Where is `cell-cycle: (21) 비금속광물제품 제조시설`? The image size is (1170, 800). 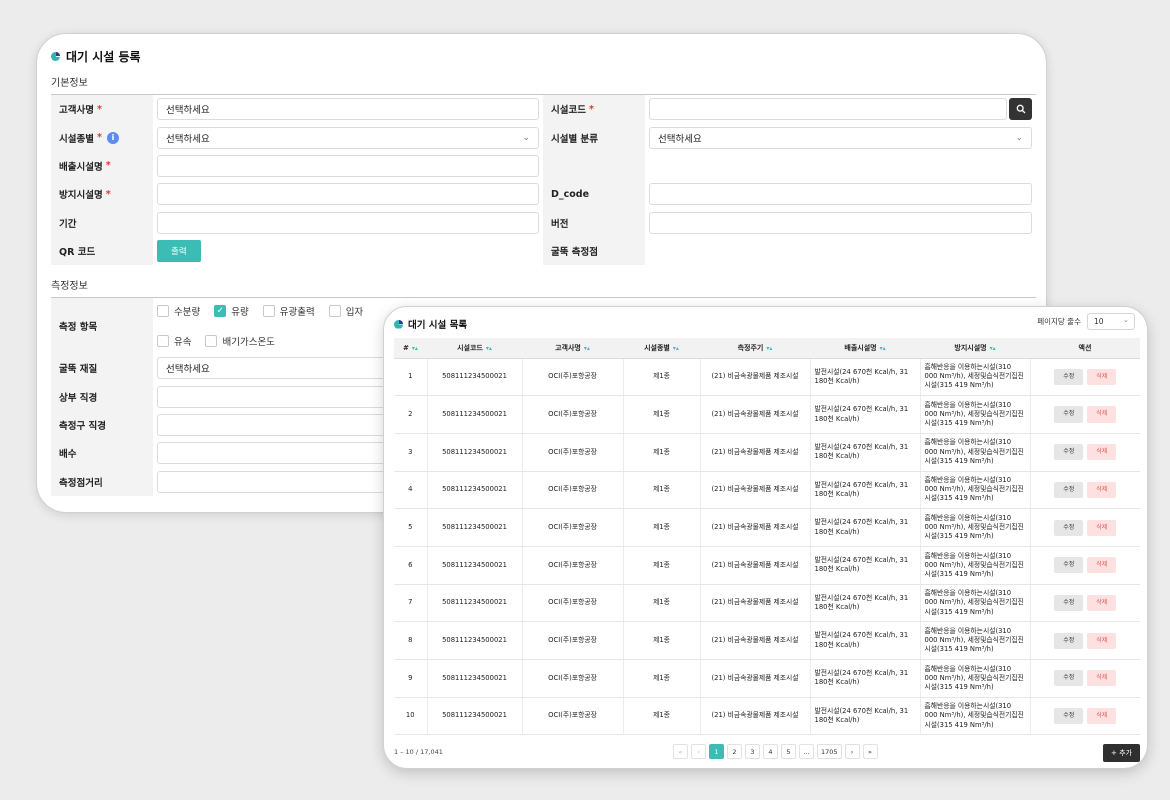
cell-cycle: (21) 비금속광물제품 제조시설 is located at coordinates (755, 603).